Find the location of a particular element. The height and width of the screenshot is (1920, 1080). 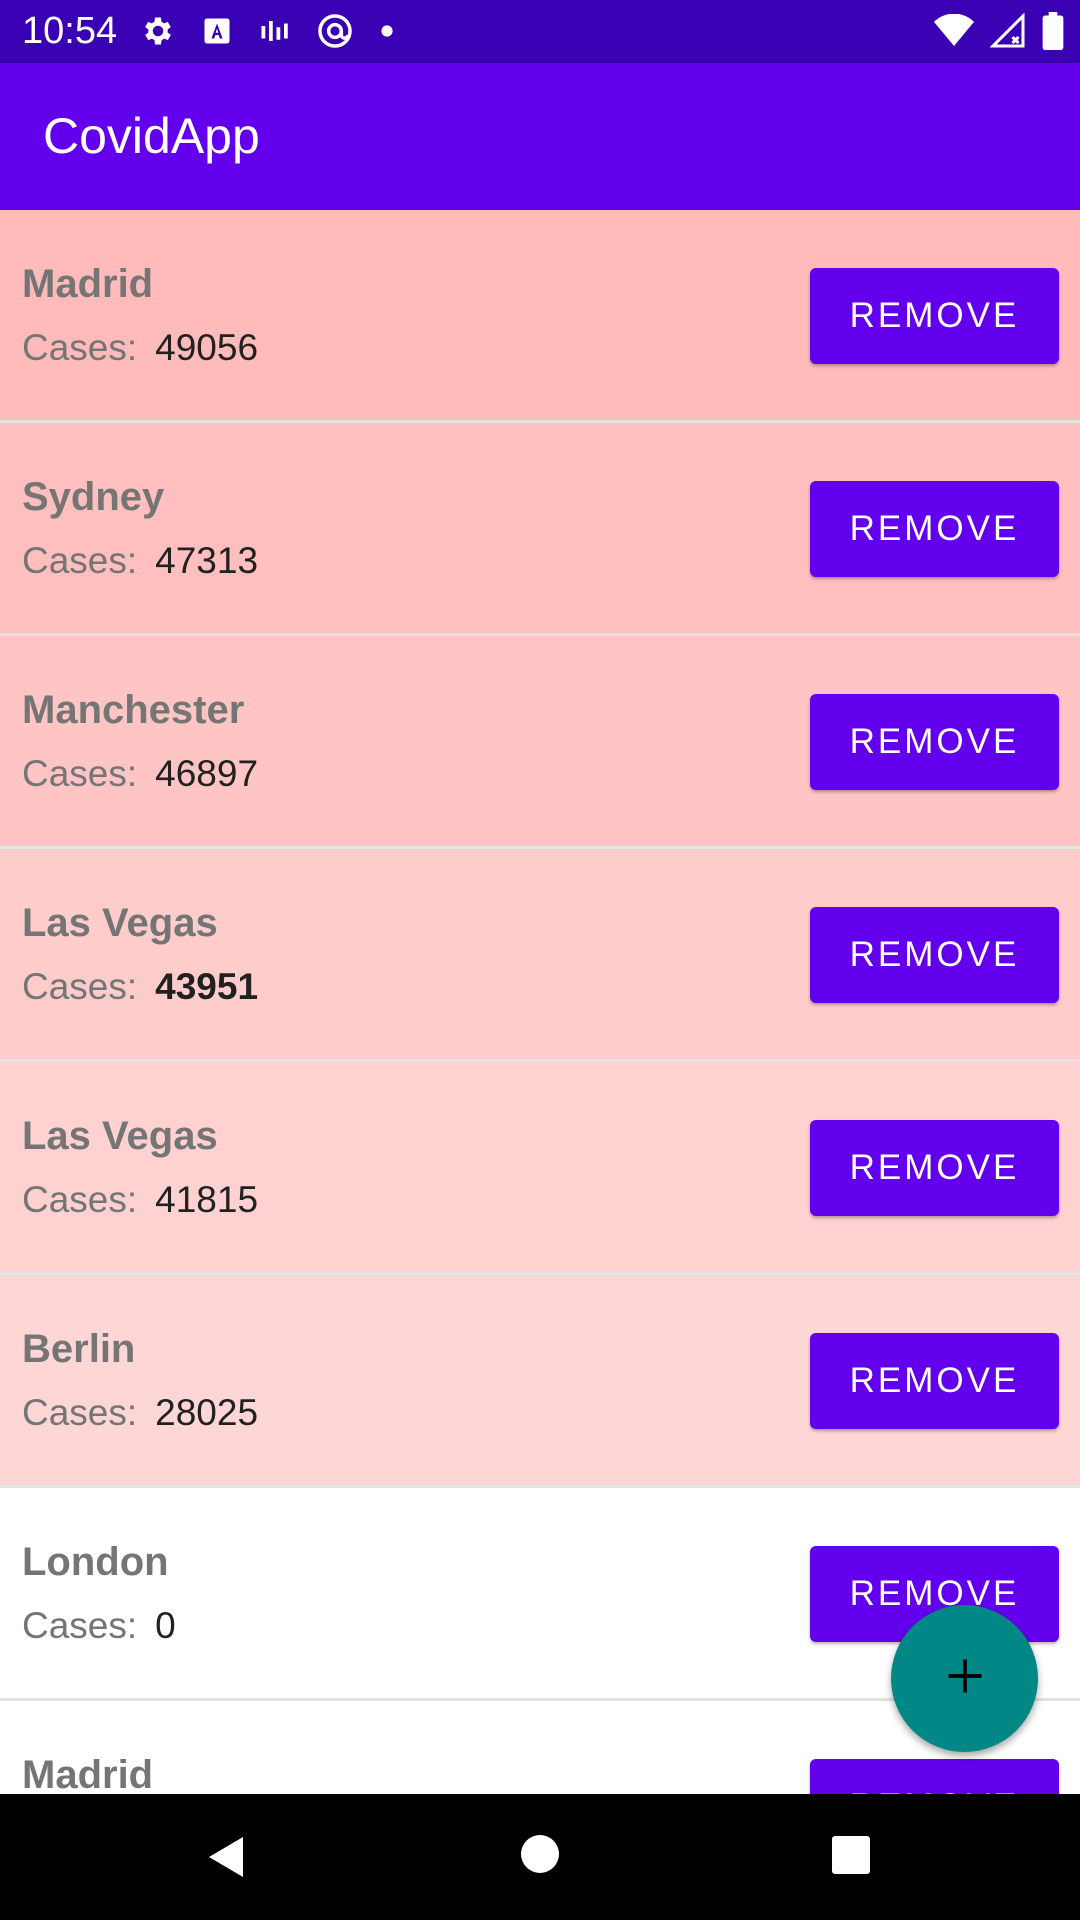

battery-icon is located at coordinates (1053, 31).